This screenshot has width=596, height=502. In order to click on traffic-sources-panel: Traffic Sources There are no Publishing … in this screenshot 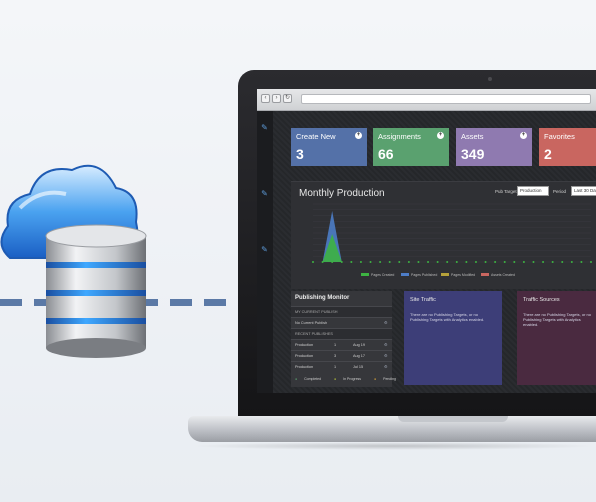, I will do `click(556, 338)`.